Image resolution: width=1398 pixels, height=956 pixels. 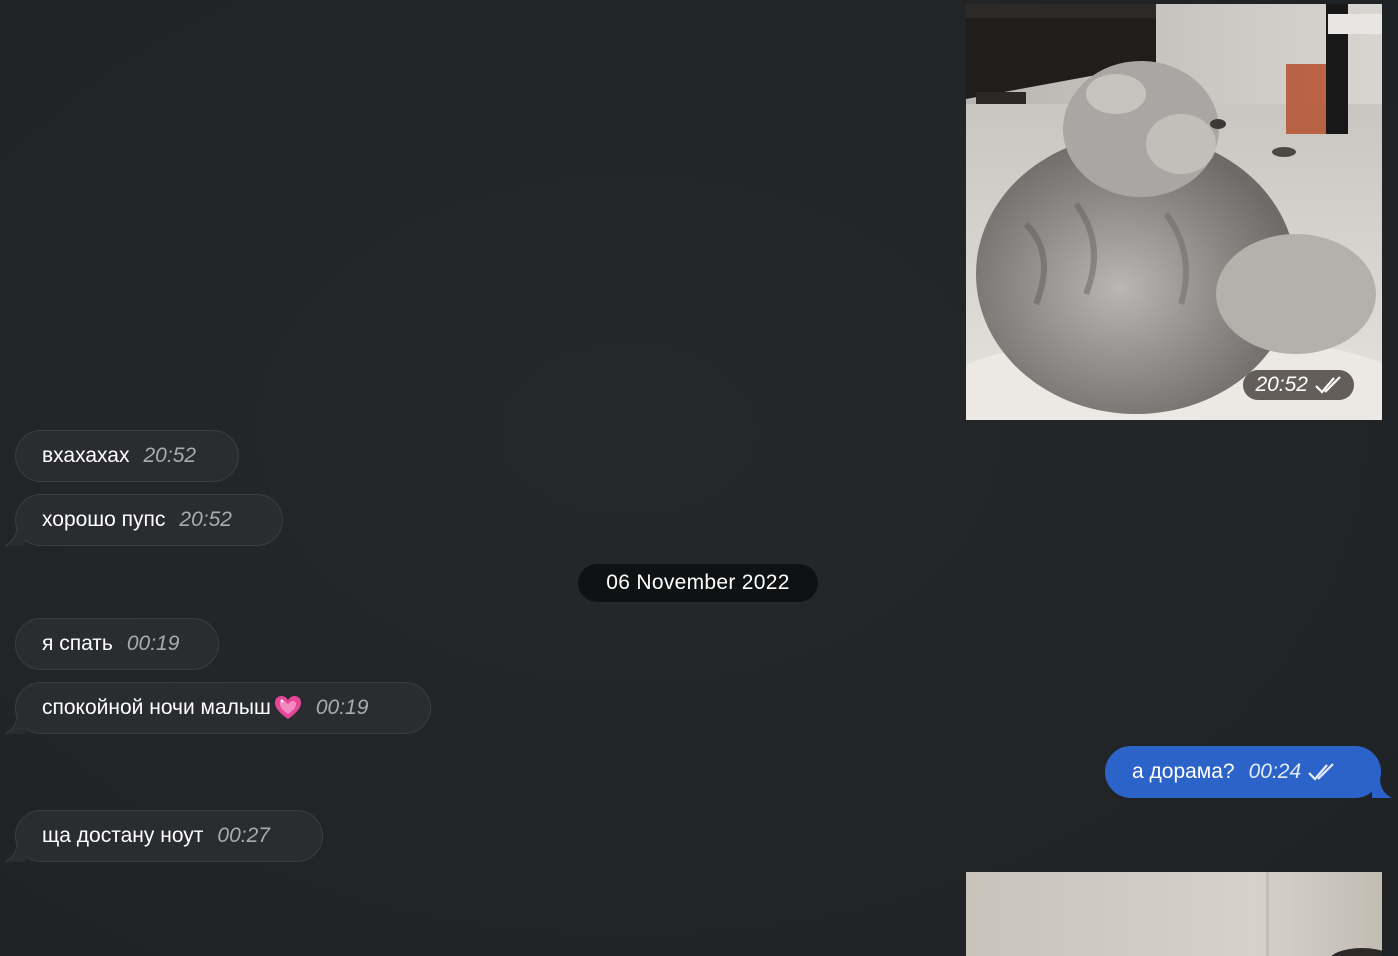 What do you see at coordinates (698, 583) in the screenshot?
I see `date-separator: 06 November 2022` at bounding box center [698, 583].